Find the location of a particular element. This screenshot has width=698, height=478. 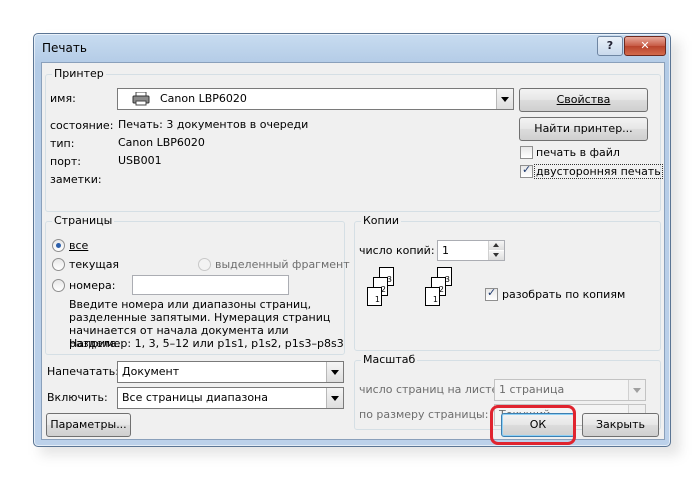

spin-up-icon is located at coordinates (496, 245).